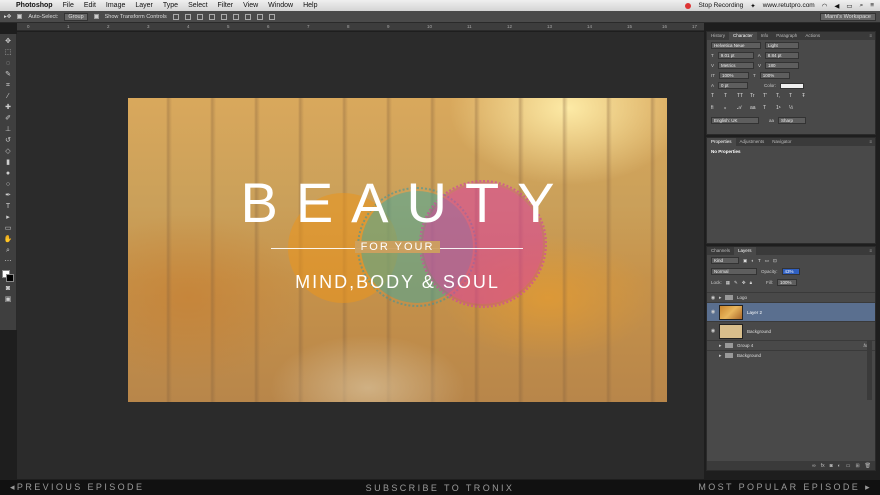  Describe the element at coordinates (8, 151) in the screenshot. I see `eraser-tool-icon: ◇` at that location.